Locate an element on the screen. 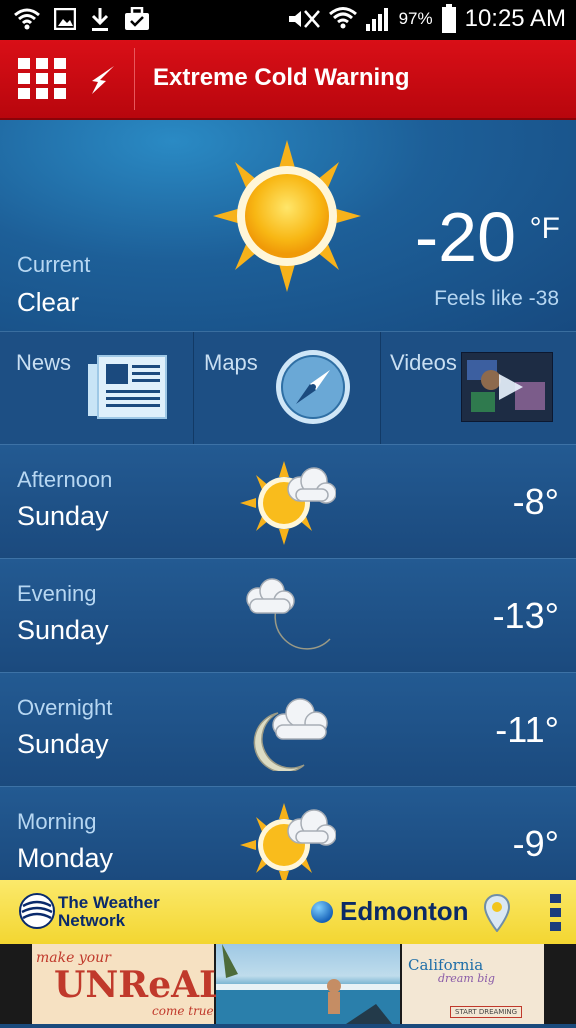 Image resolution: width=576 pixels, height=1028 pixels. compass-icon is located at coordinates (313, 387).